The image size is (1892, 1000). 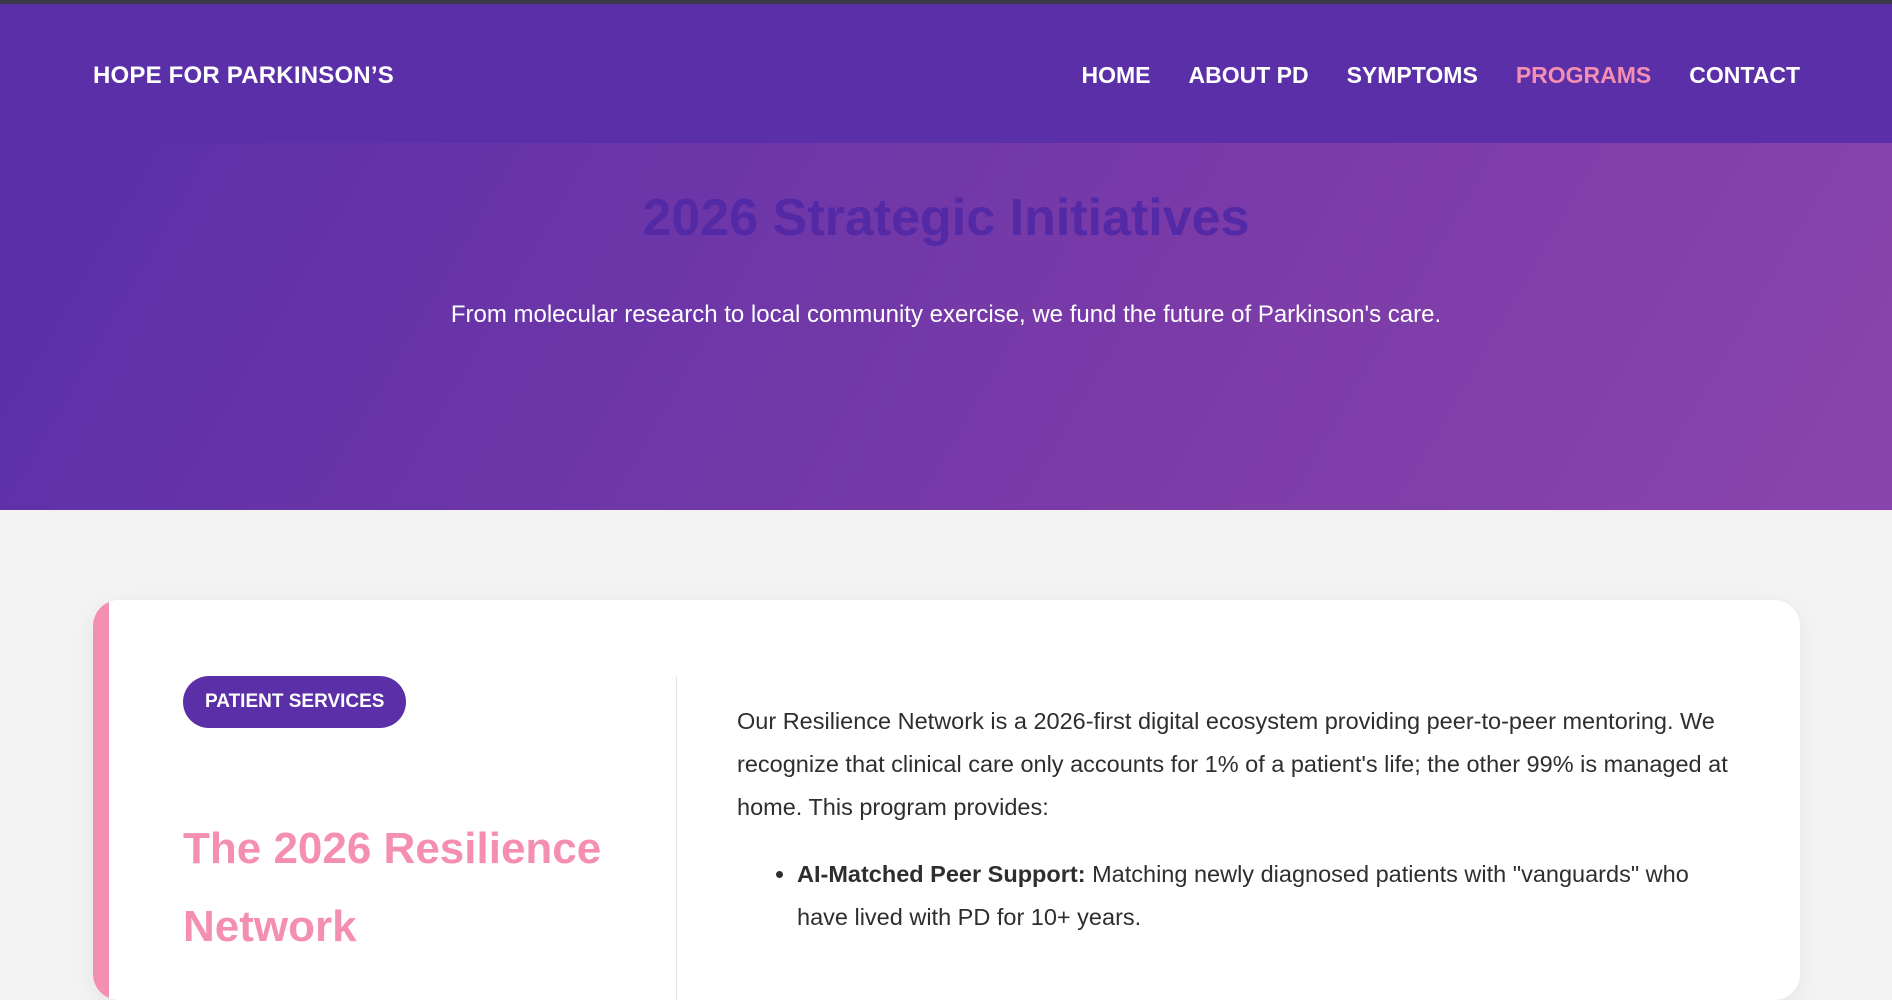 What do you see at coordinates (392, 887) in the screenshot?
I see `card-title: The 2026 Resilience Network` at bounding box center [392, 887].